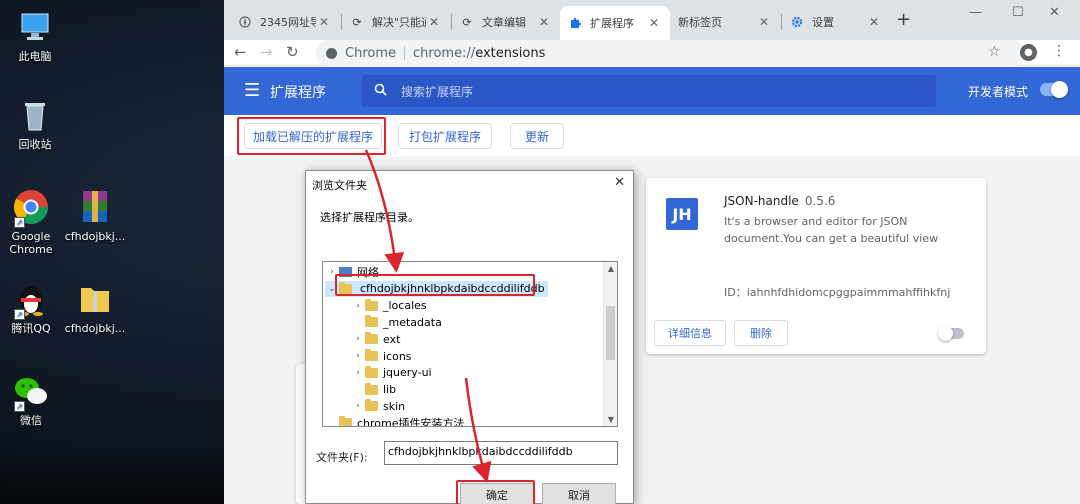 The width and height of the screenshot is (1080, 504). What do you see at coordinates (700, 22) in the screenshot?
I see `tab-label: 新标签页` at bounding box center [700, 22].